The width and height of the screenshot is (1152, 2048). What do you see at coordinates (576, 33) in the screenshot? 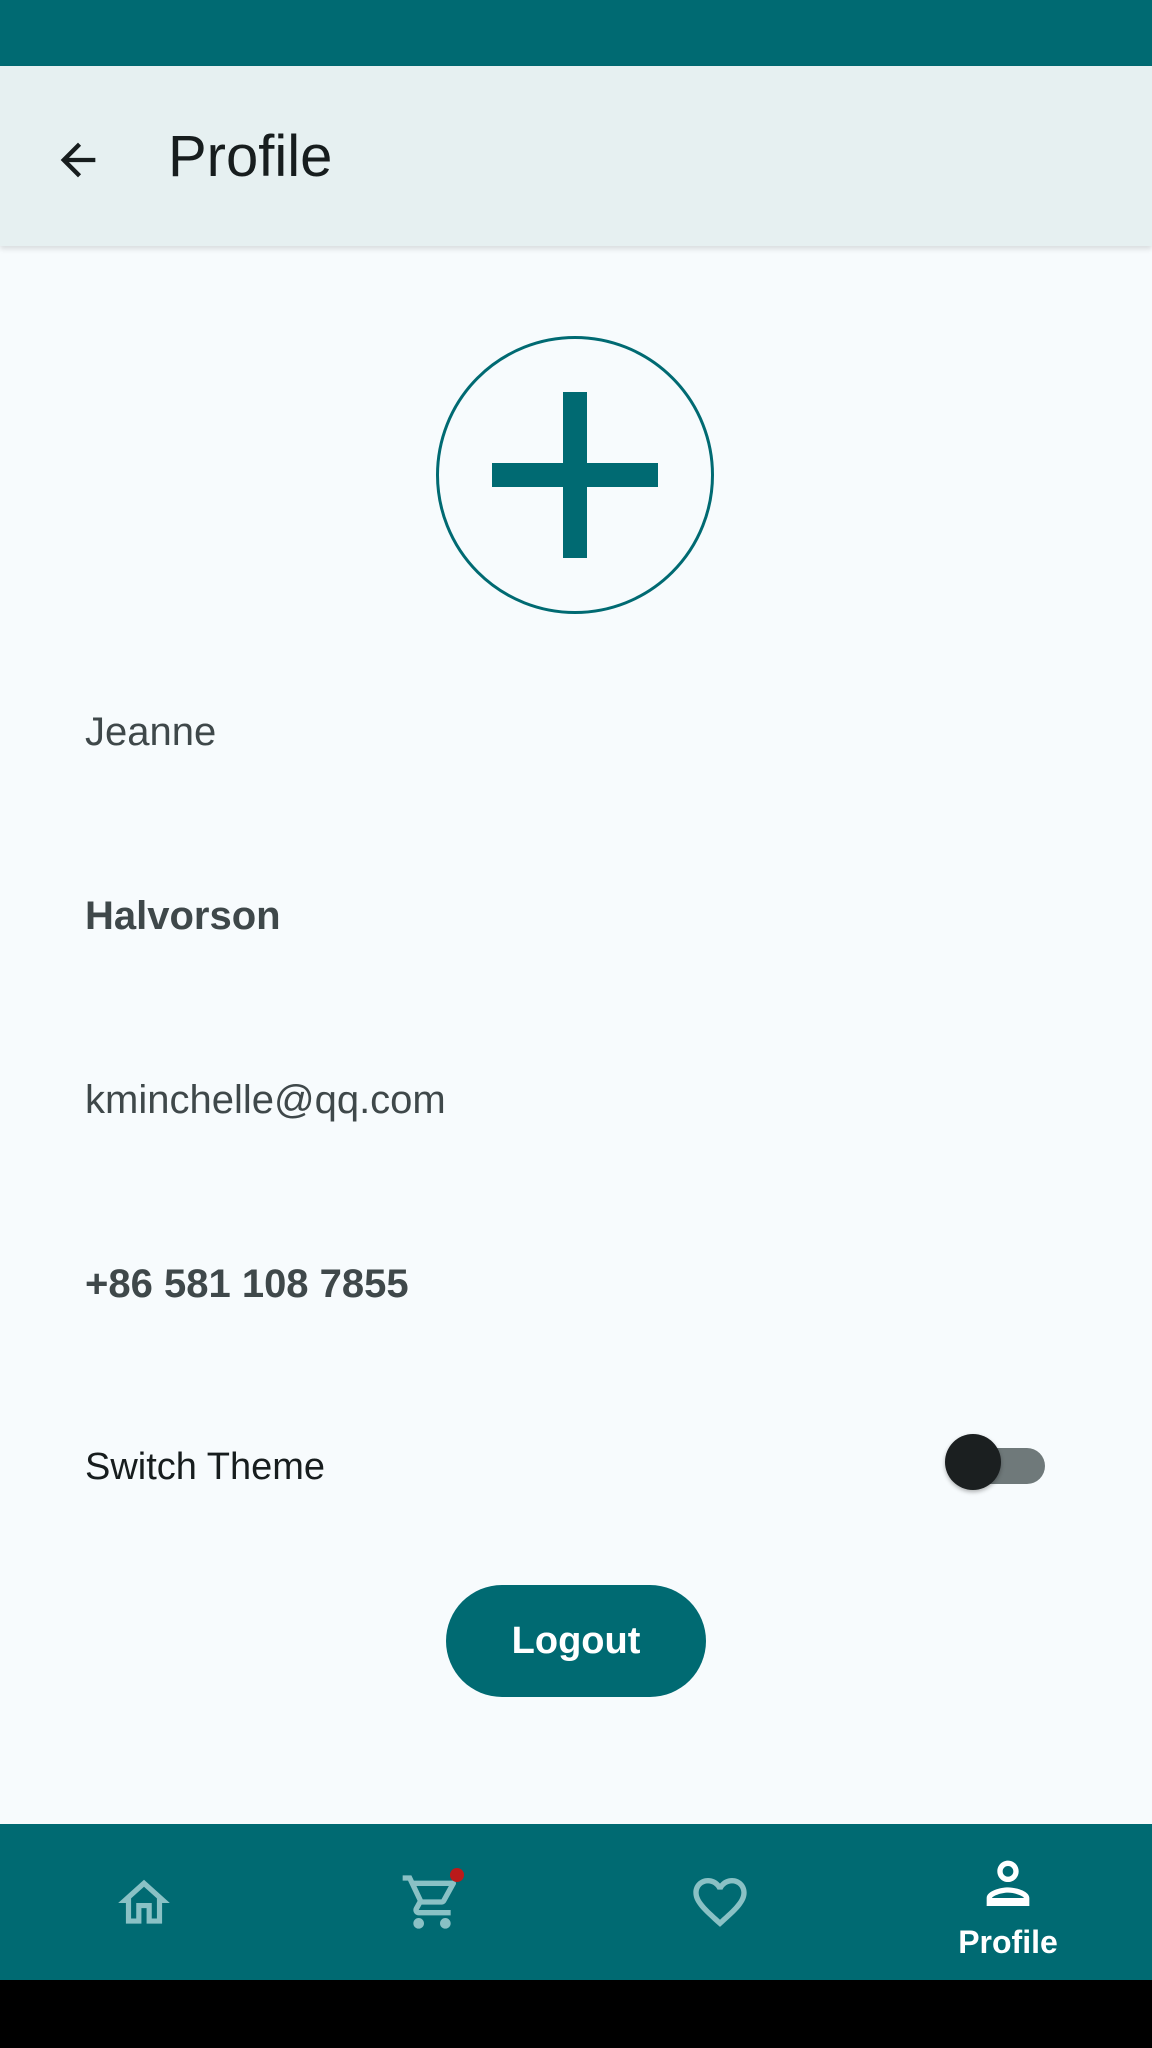
I see `status-bar` at bounding box center [576, 33].